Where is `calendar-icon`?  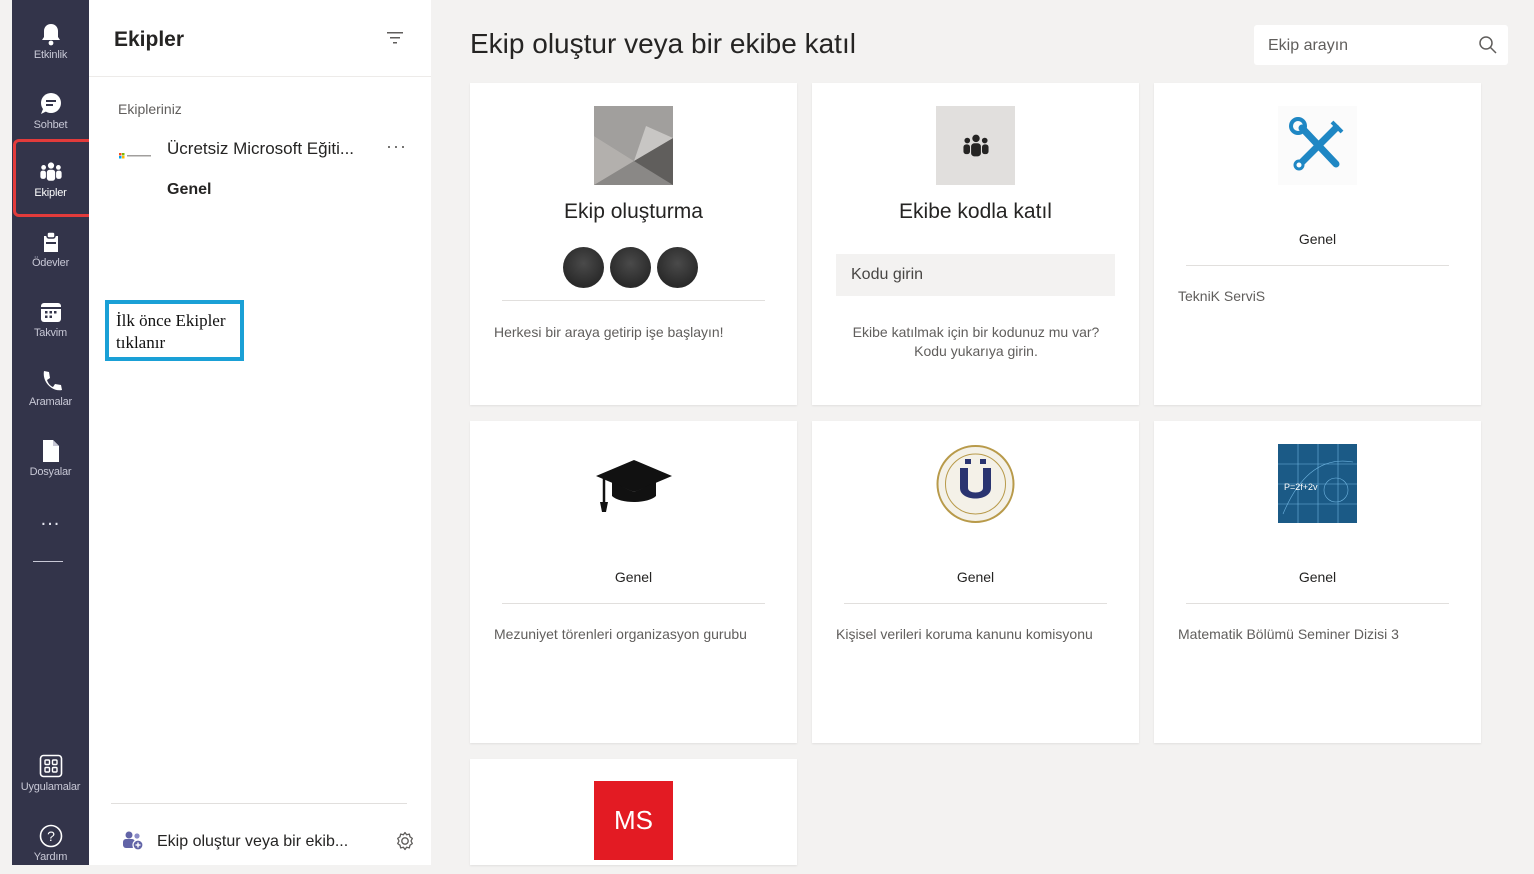
calendar-icon is located at coordinates (51, 312).